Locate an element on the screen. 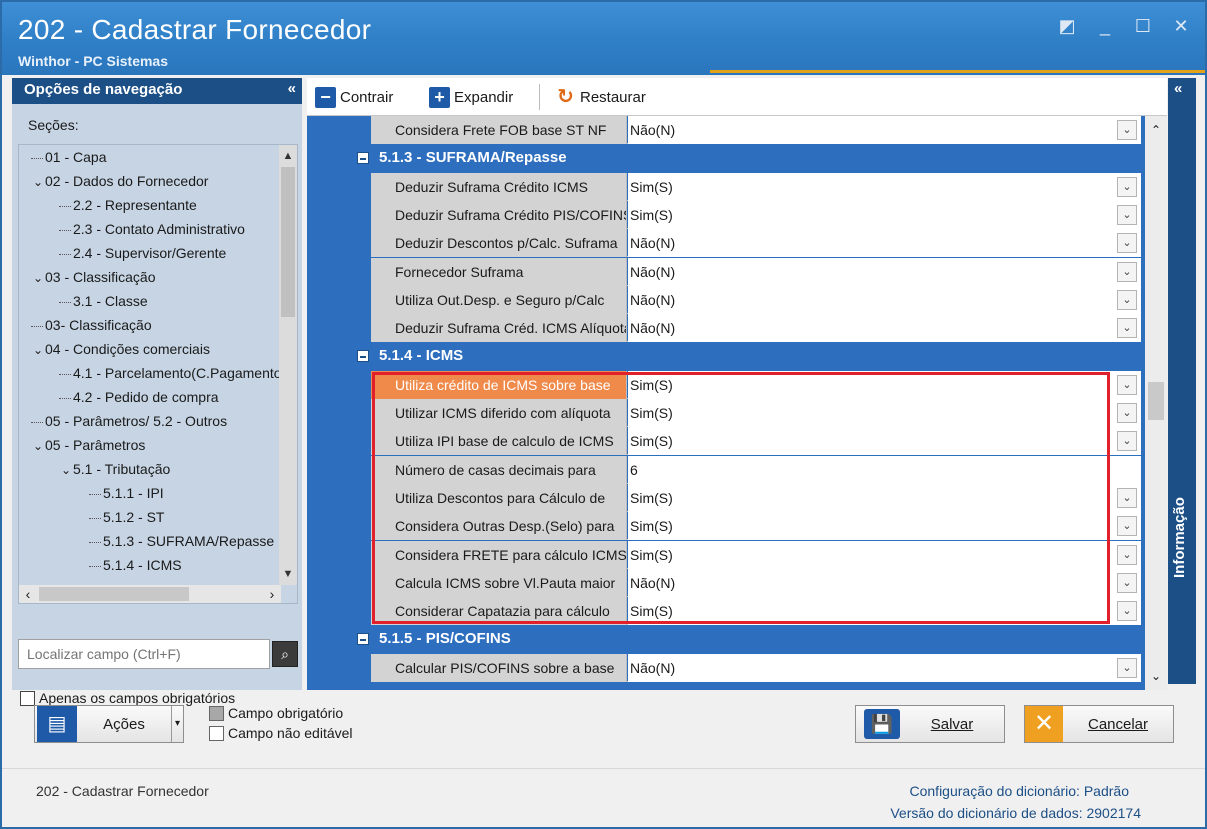  property-row: Número de casas decimais para 6 is located at coordinates (746, 469).